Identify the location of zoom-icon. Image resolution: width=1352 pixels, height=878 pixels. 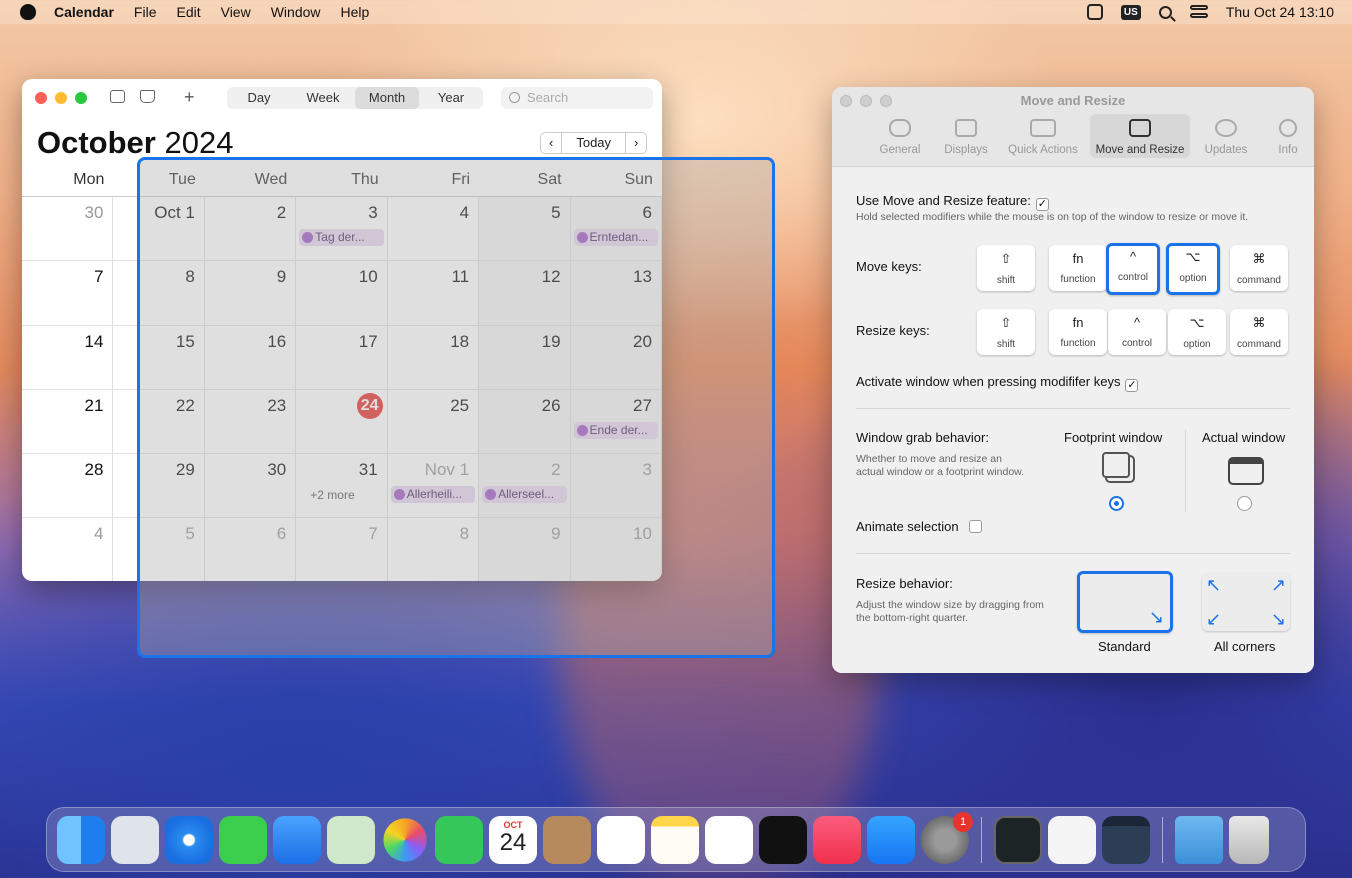
(81, 98).